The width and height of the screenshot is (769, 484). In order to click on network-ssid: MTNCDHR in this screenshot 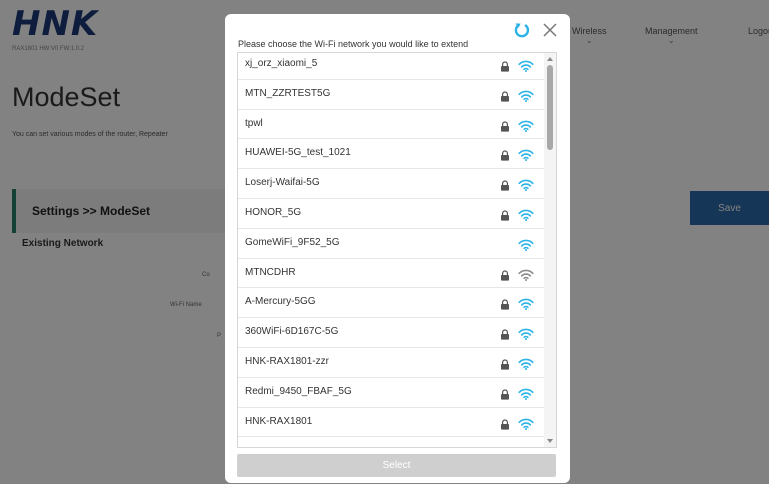, I will do `click(270, 272)`.